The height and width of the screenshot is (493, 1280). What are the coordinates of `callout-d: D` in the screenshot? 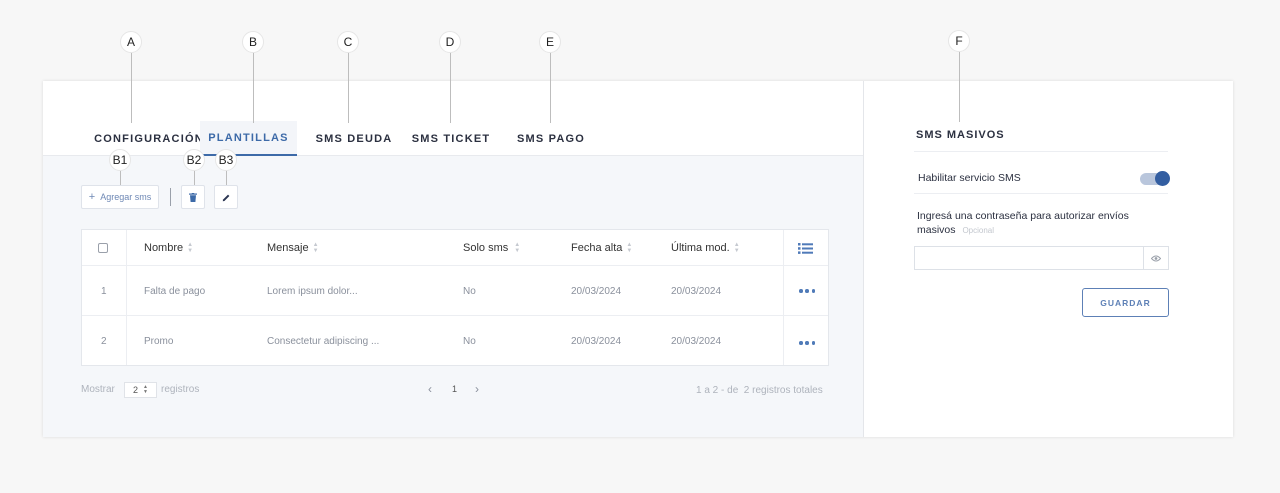 It's located at (450, 42).